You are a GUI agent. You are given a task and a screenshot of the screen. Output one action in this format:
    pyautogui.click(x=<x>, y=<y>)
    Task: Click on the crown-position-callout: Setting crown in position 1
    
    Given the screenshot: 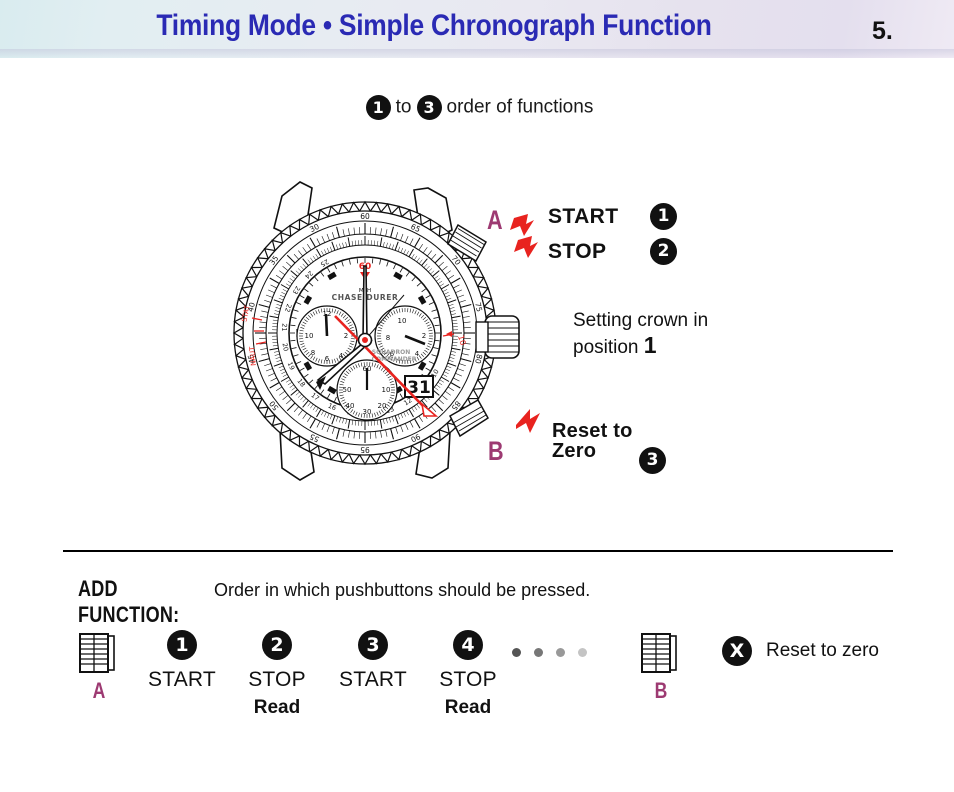 What is the action you would take?
    pyautogui.click(x=640, y=334)
    